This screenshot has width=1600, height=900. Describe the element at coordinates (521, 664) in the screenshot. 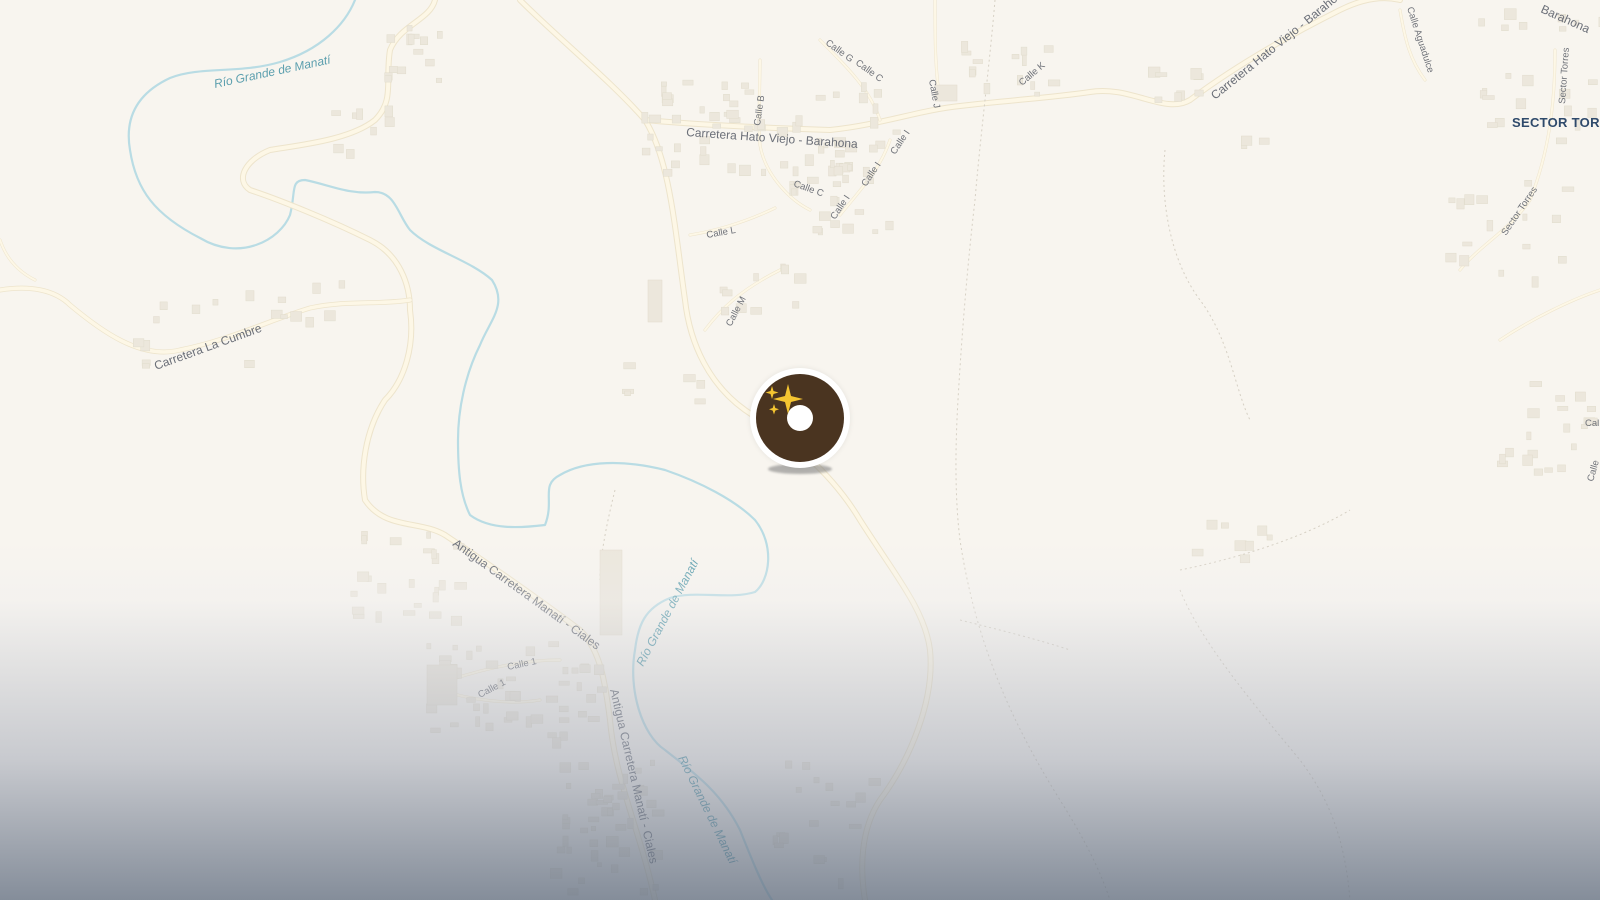

I see `label-calle-1-b: Calle 1` at that location.